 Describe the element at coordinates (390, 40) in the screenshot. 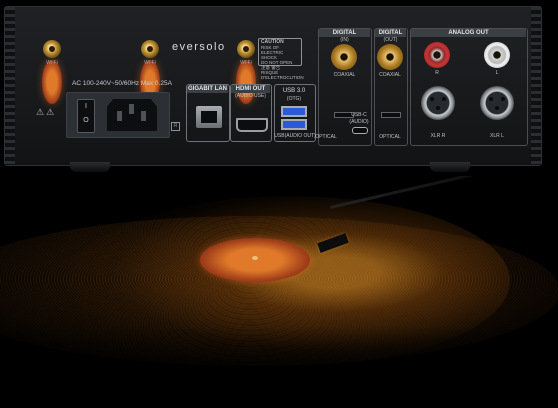

I see `digital-out-sub-label: (OUT)` at that location.